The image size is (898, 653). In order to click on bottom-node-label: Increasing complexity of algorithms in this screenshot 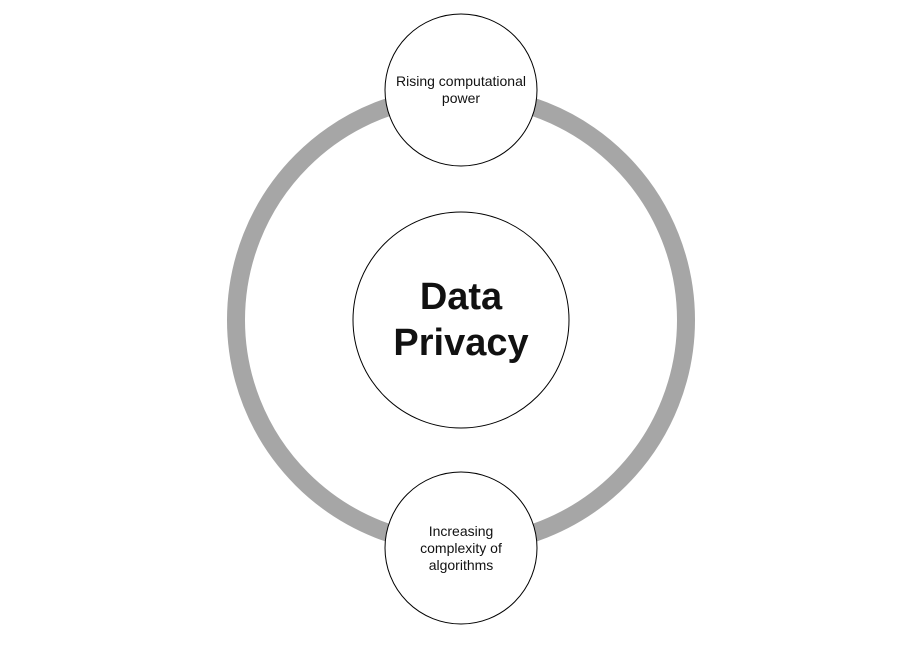, I will do `click(461, 547)`.